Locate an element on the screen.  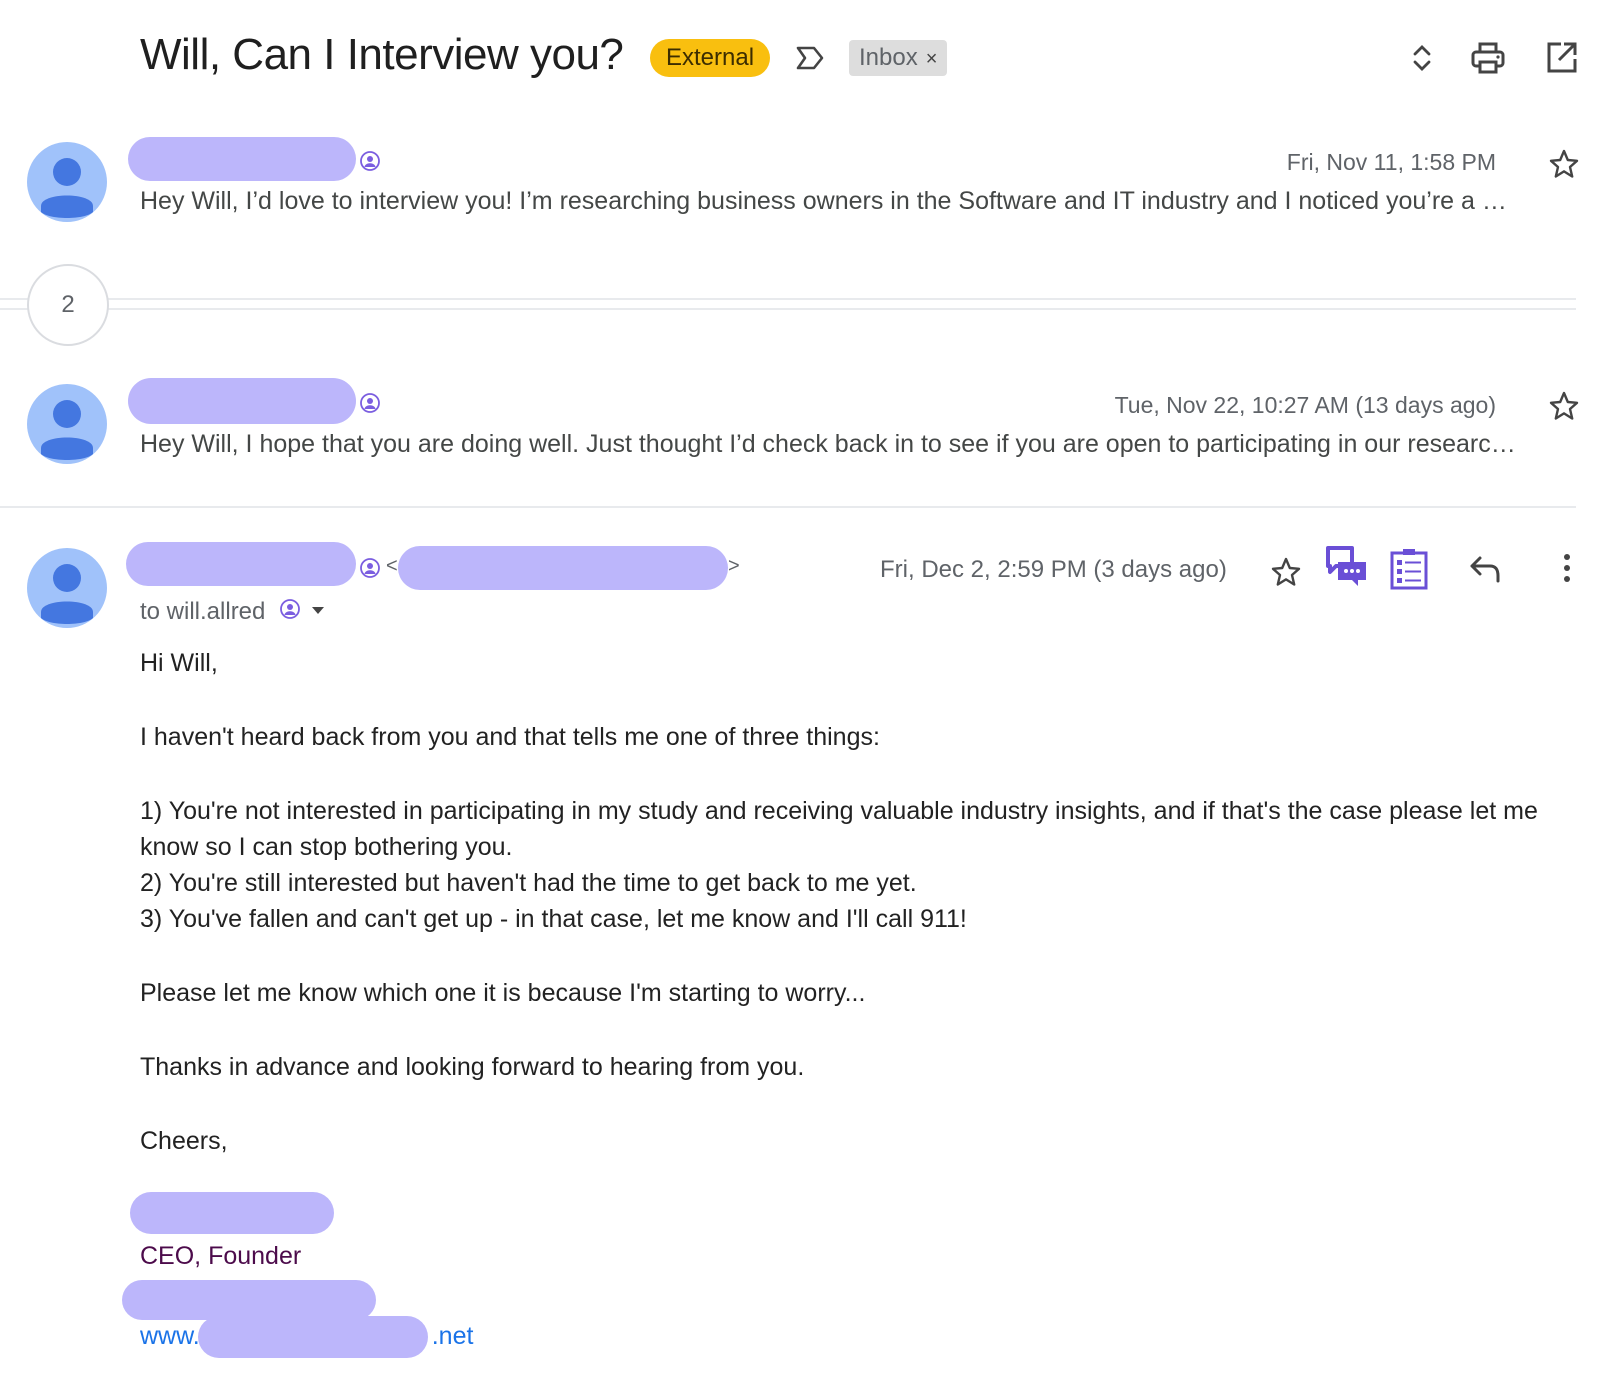
show-details-dropdown-icon is located at coordinates (318, 610).